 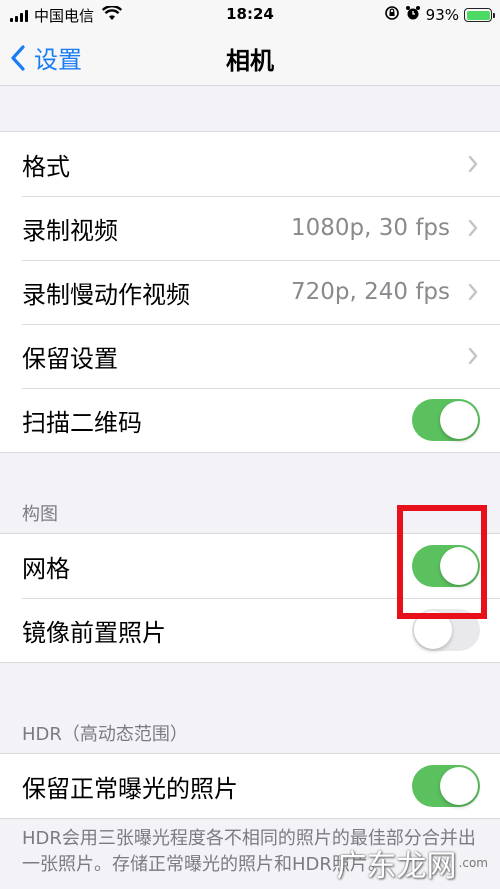 What do you see at coordinates (130, 788) in the screenshot?
I see `keep-normal-label: 保留正常曝光的照片` at bounding box center [130, 788].